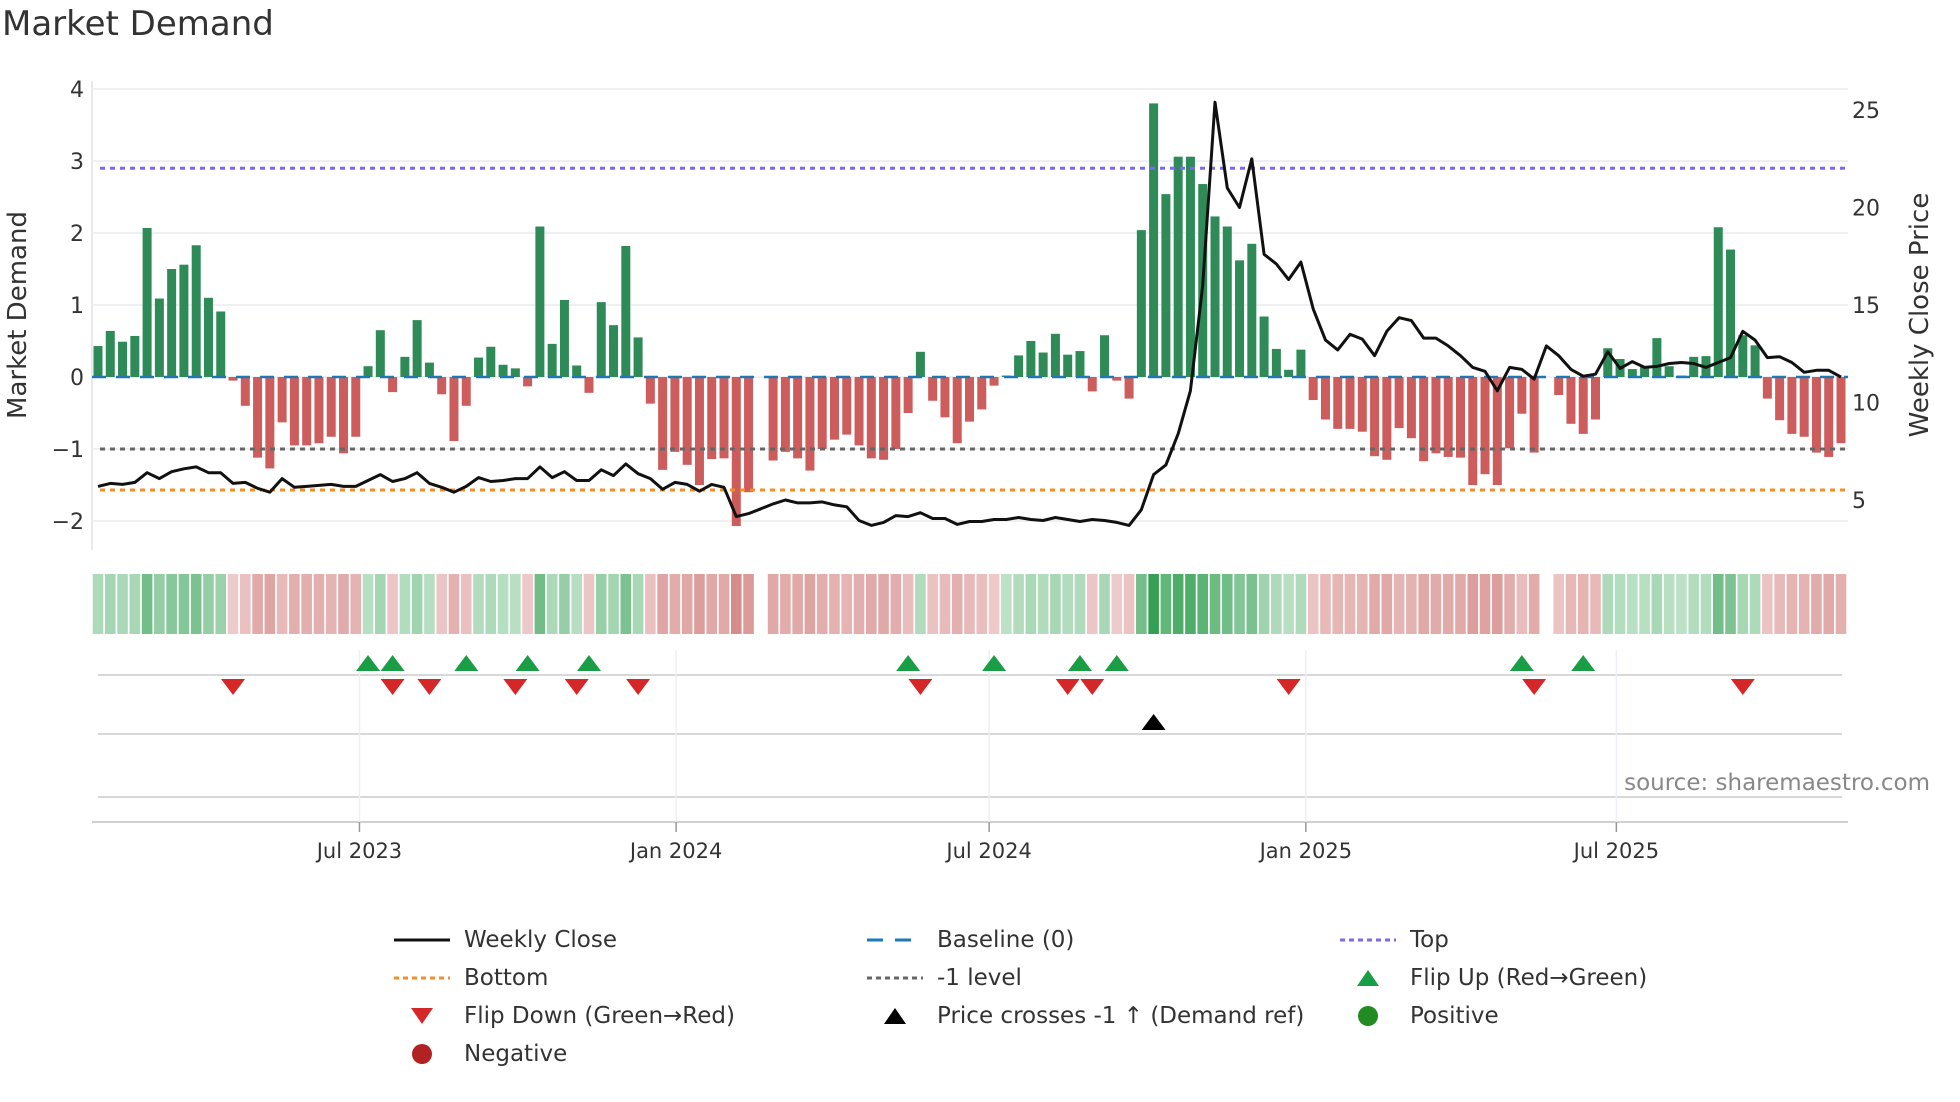 The height and width of the screenshot is (1102, 1960). Describe the element at coordinates (77, 306) in the screenshot. I see `y-tick-label: 1` at that location.